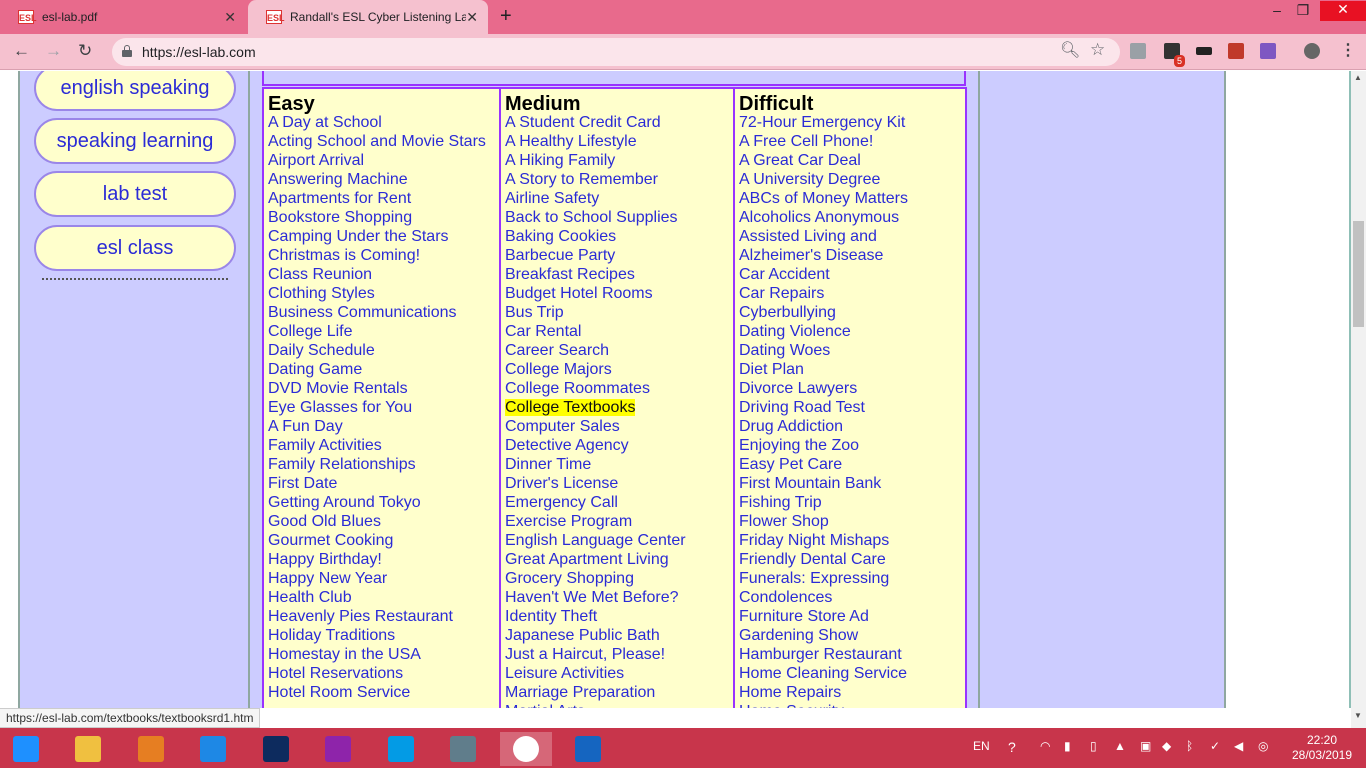  I want to click on tab-esl-cyber-lab: ESL Randall's ESL Cyber Listening Lab ✕, so click(368, 17).